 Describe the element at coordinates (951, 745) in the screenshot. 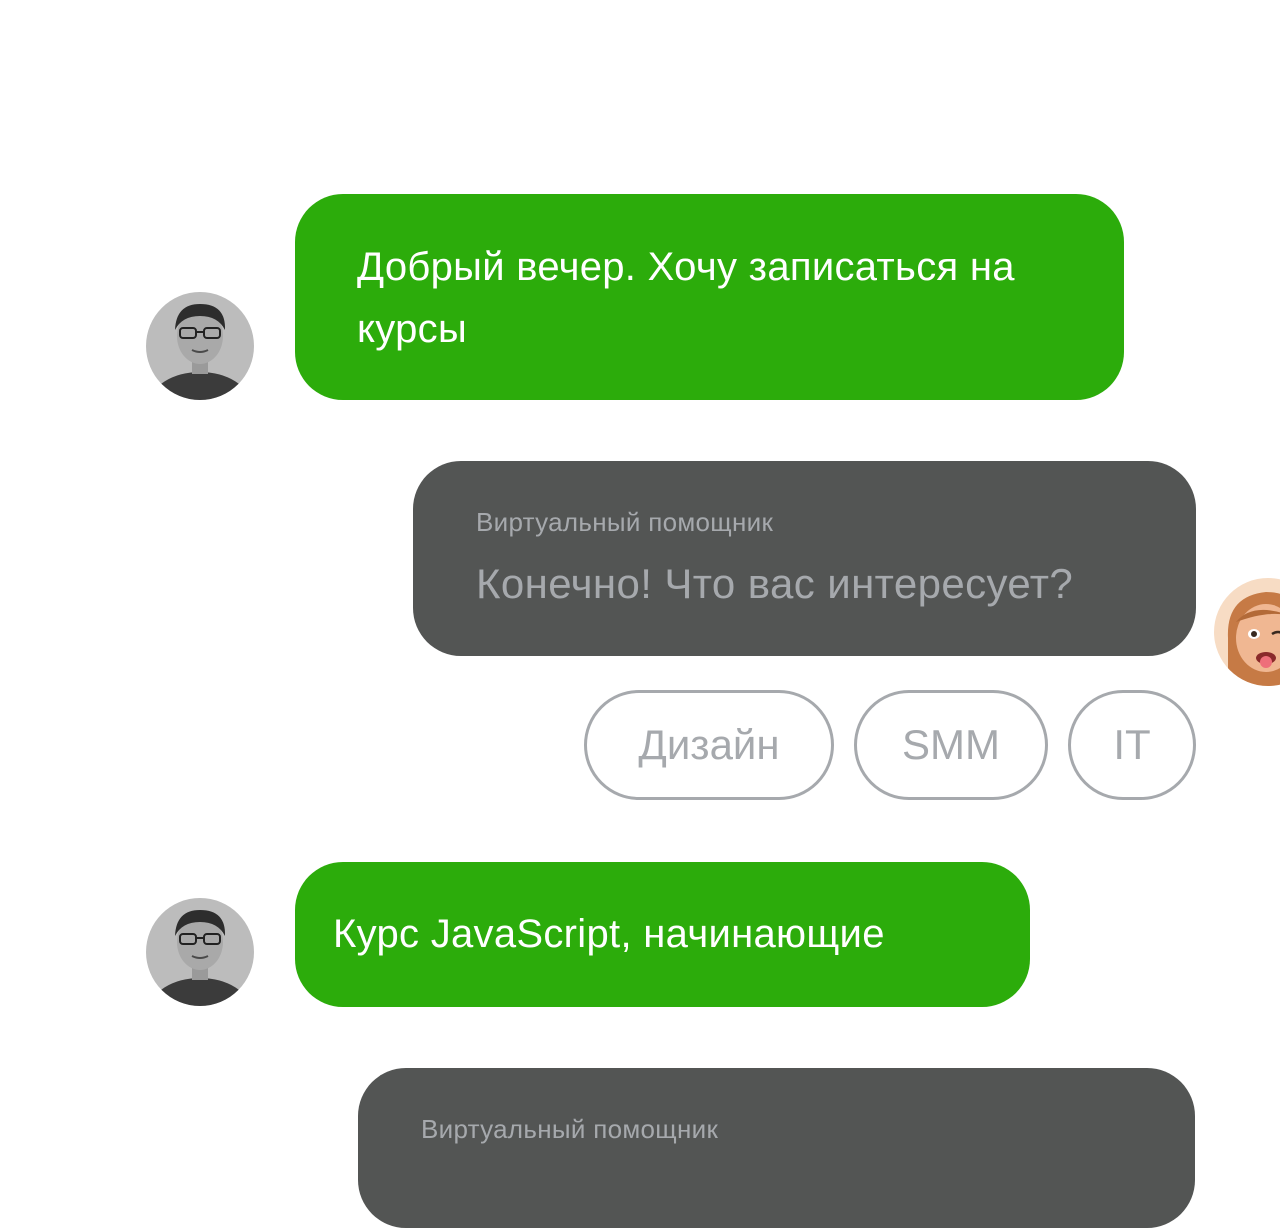

I see `quick-reply-smm: SMM` at that location.